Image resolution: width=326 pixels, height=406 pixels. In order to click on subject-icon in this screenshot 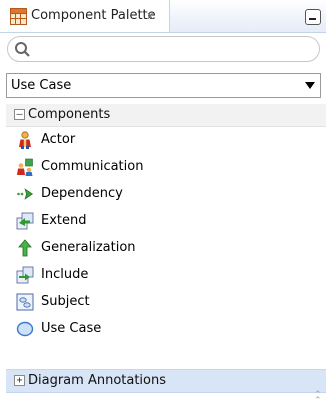, I will do `click(25, 302)`.